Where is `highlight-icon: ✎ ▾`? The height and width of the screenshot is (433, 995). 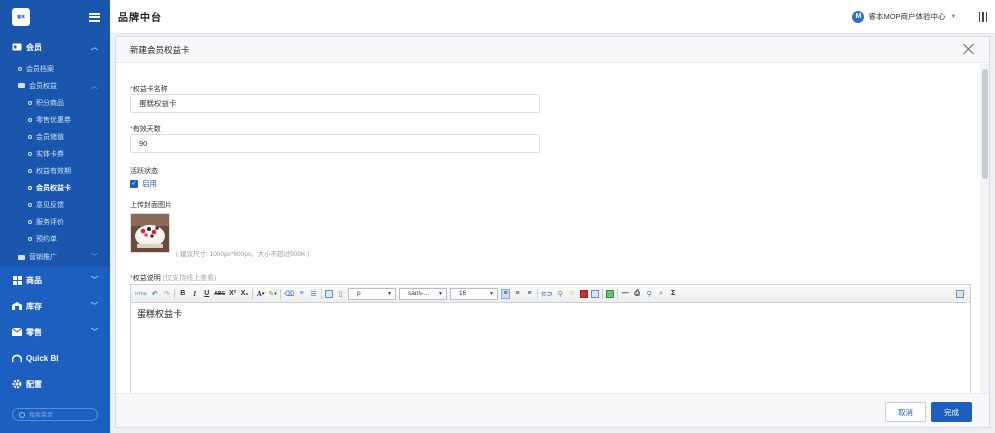
highlight-icon: ✎ ▾ is located at coordinates (272, 294).